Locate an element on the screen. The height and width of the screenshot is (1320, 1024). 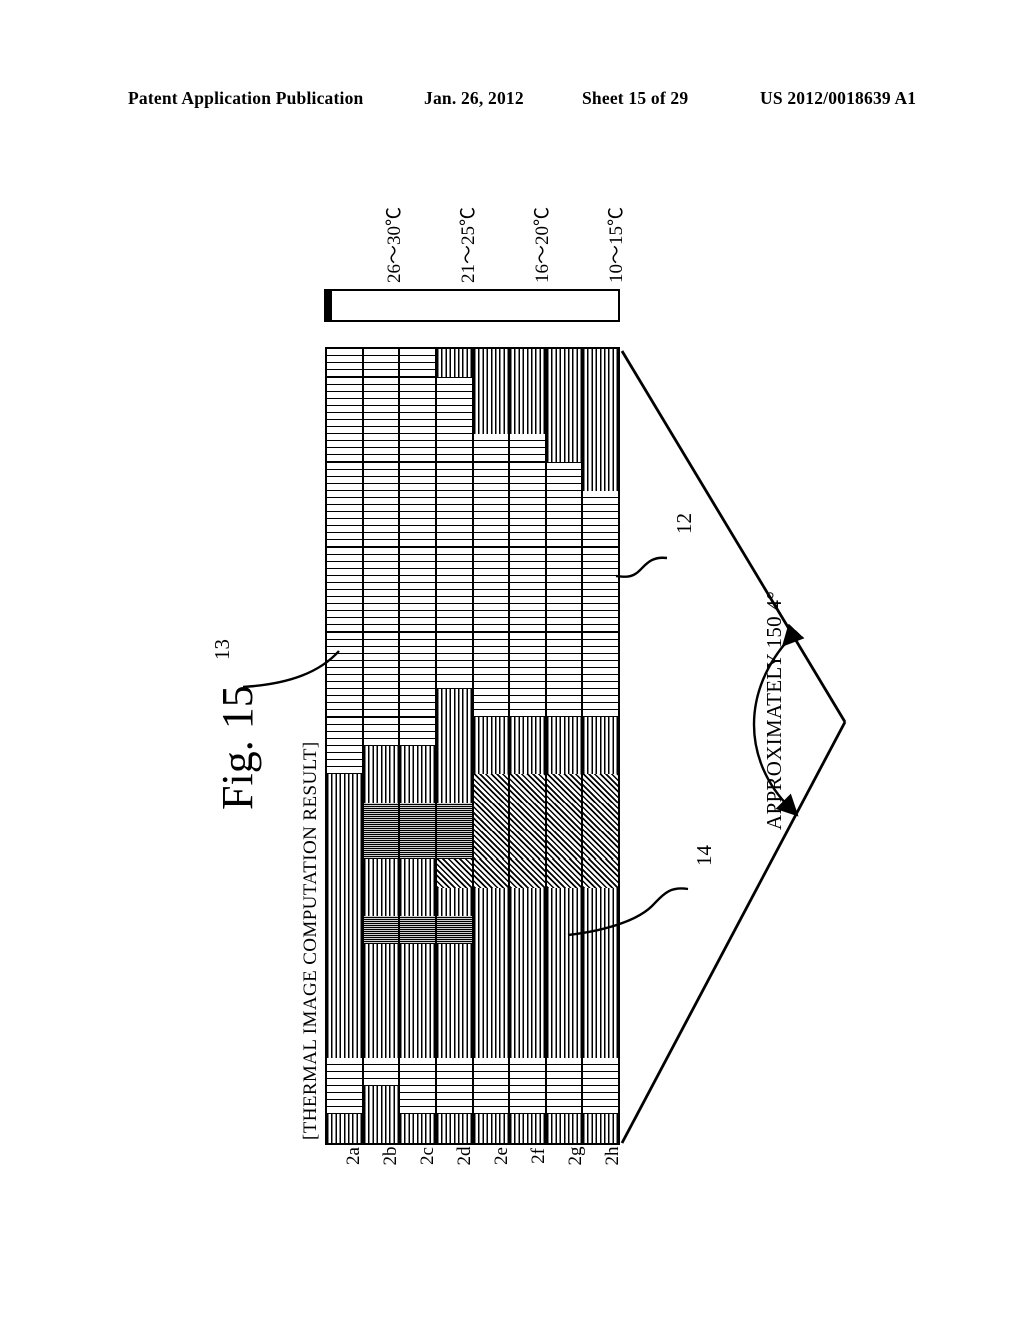
figure-label: Fig. 15 is located at coordinates (237, 747).